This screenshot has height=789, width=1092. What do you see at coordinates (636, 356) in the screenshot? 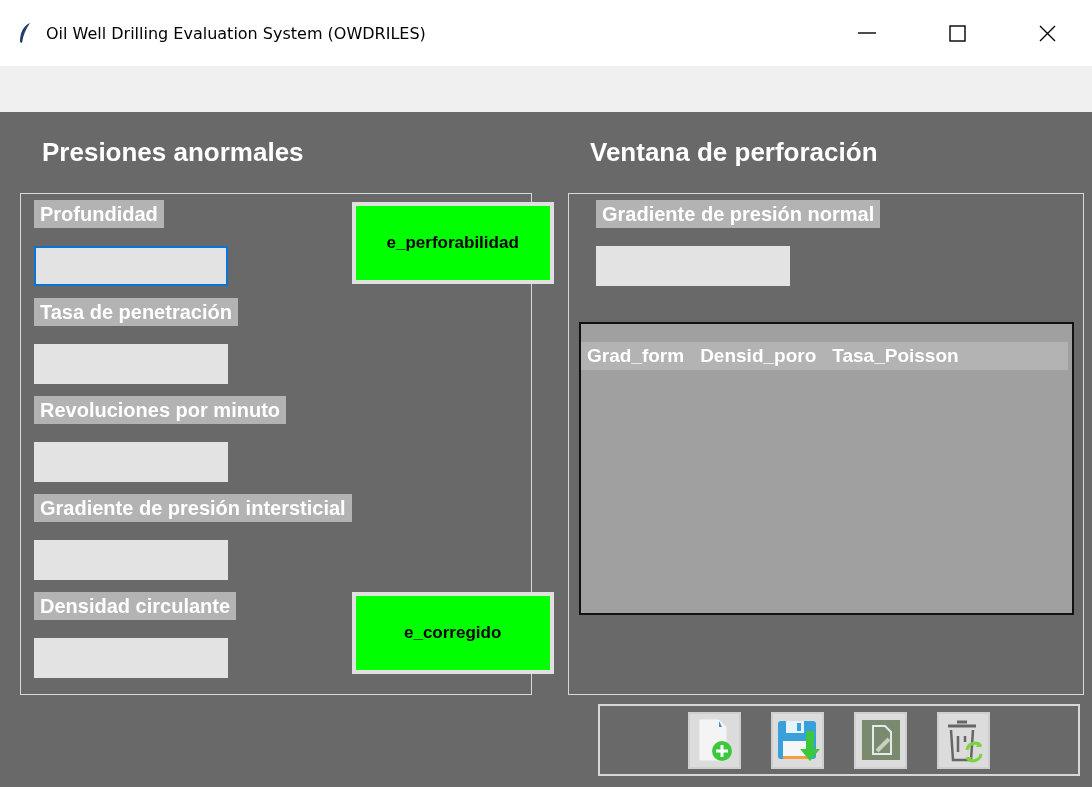
I see `column-header: Grad_form` at bounding box center [636, 356].